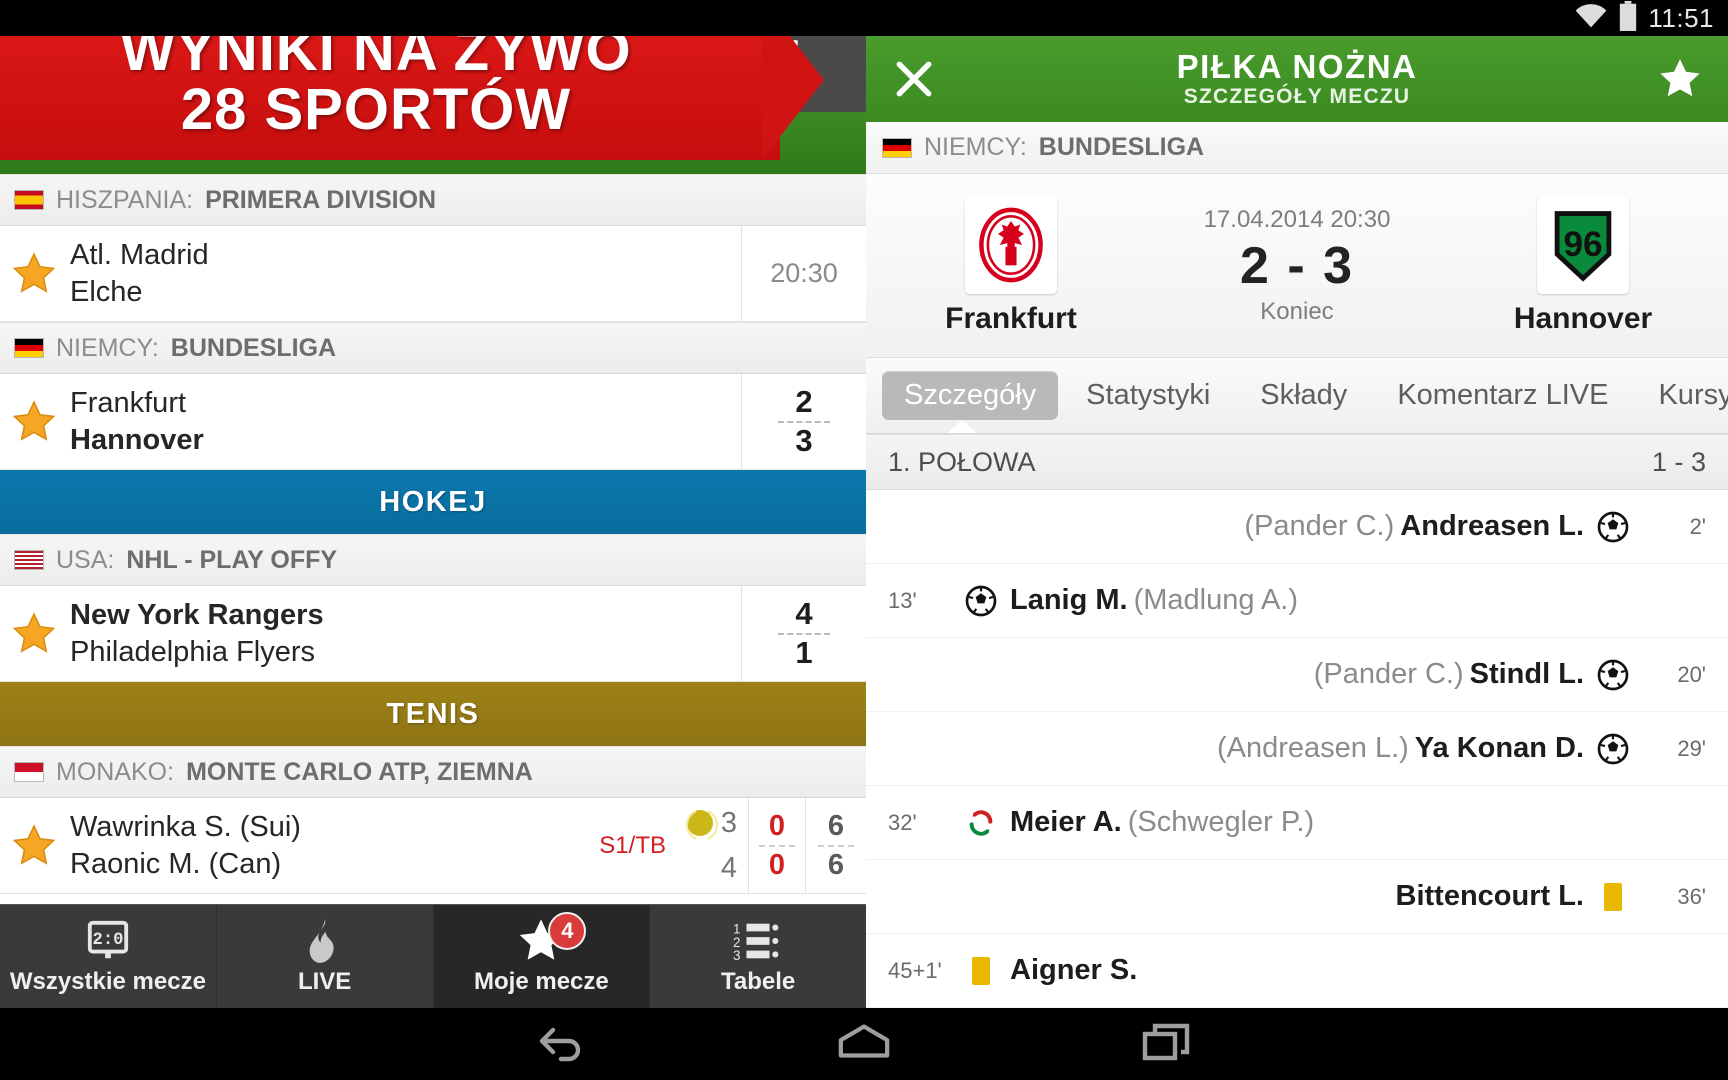 The image size is (1728, 1080). What do you see at coordinates (1216, 600) in the screenshot?
I see `event-assist: (Madlung A.)` at bounding box center [1216, 600].